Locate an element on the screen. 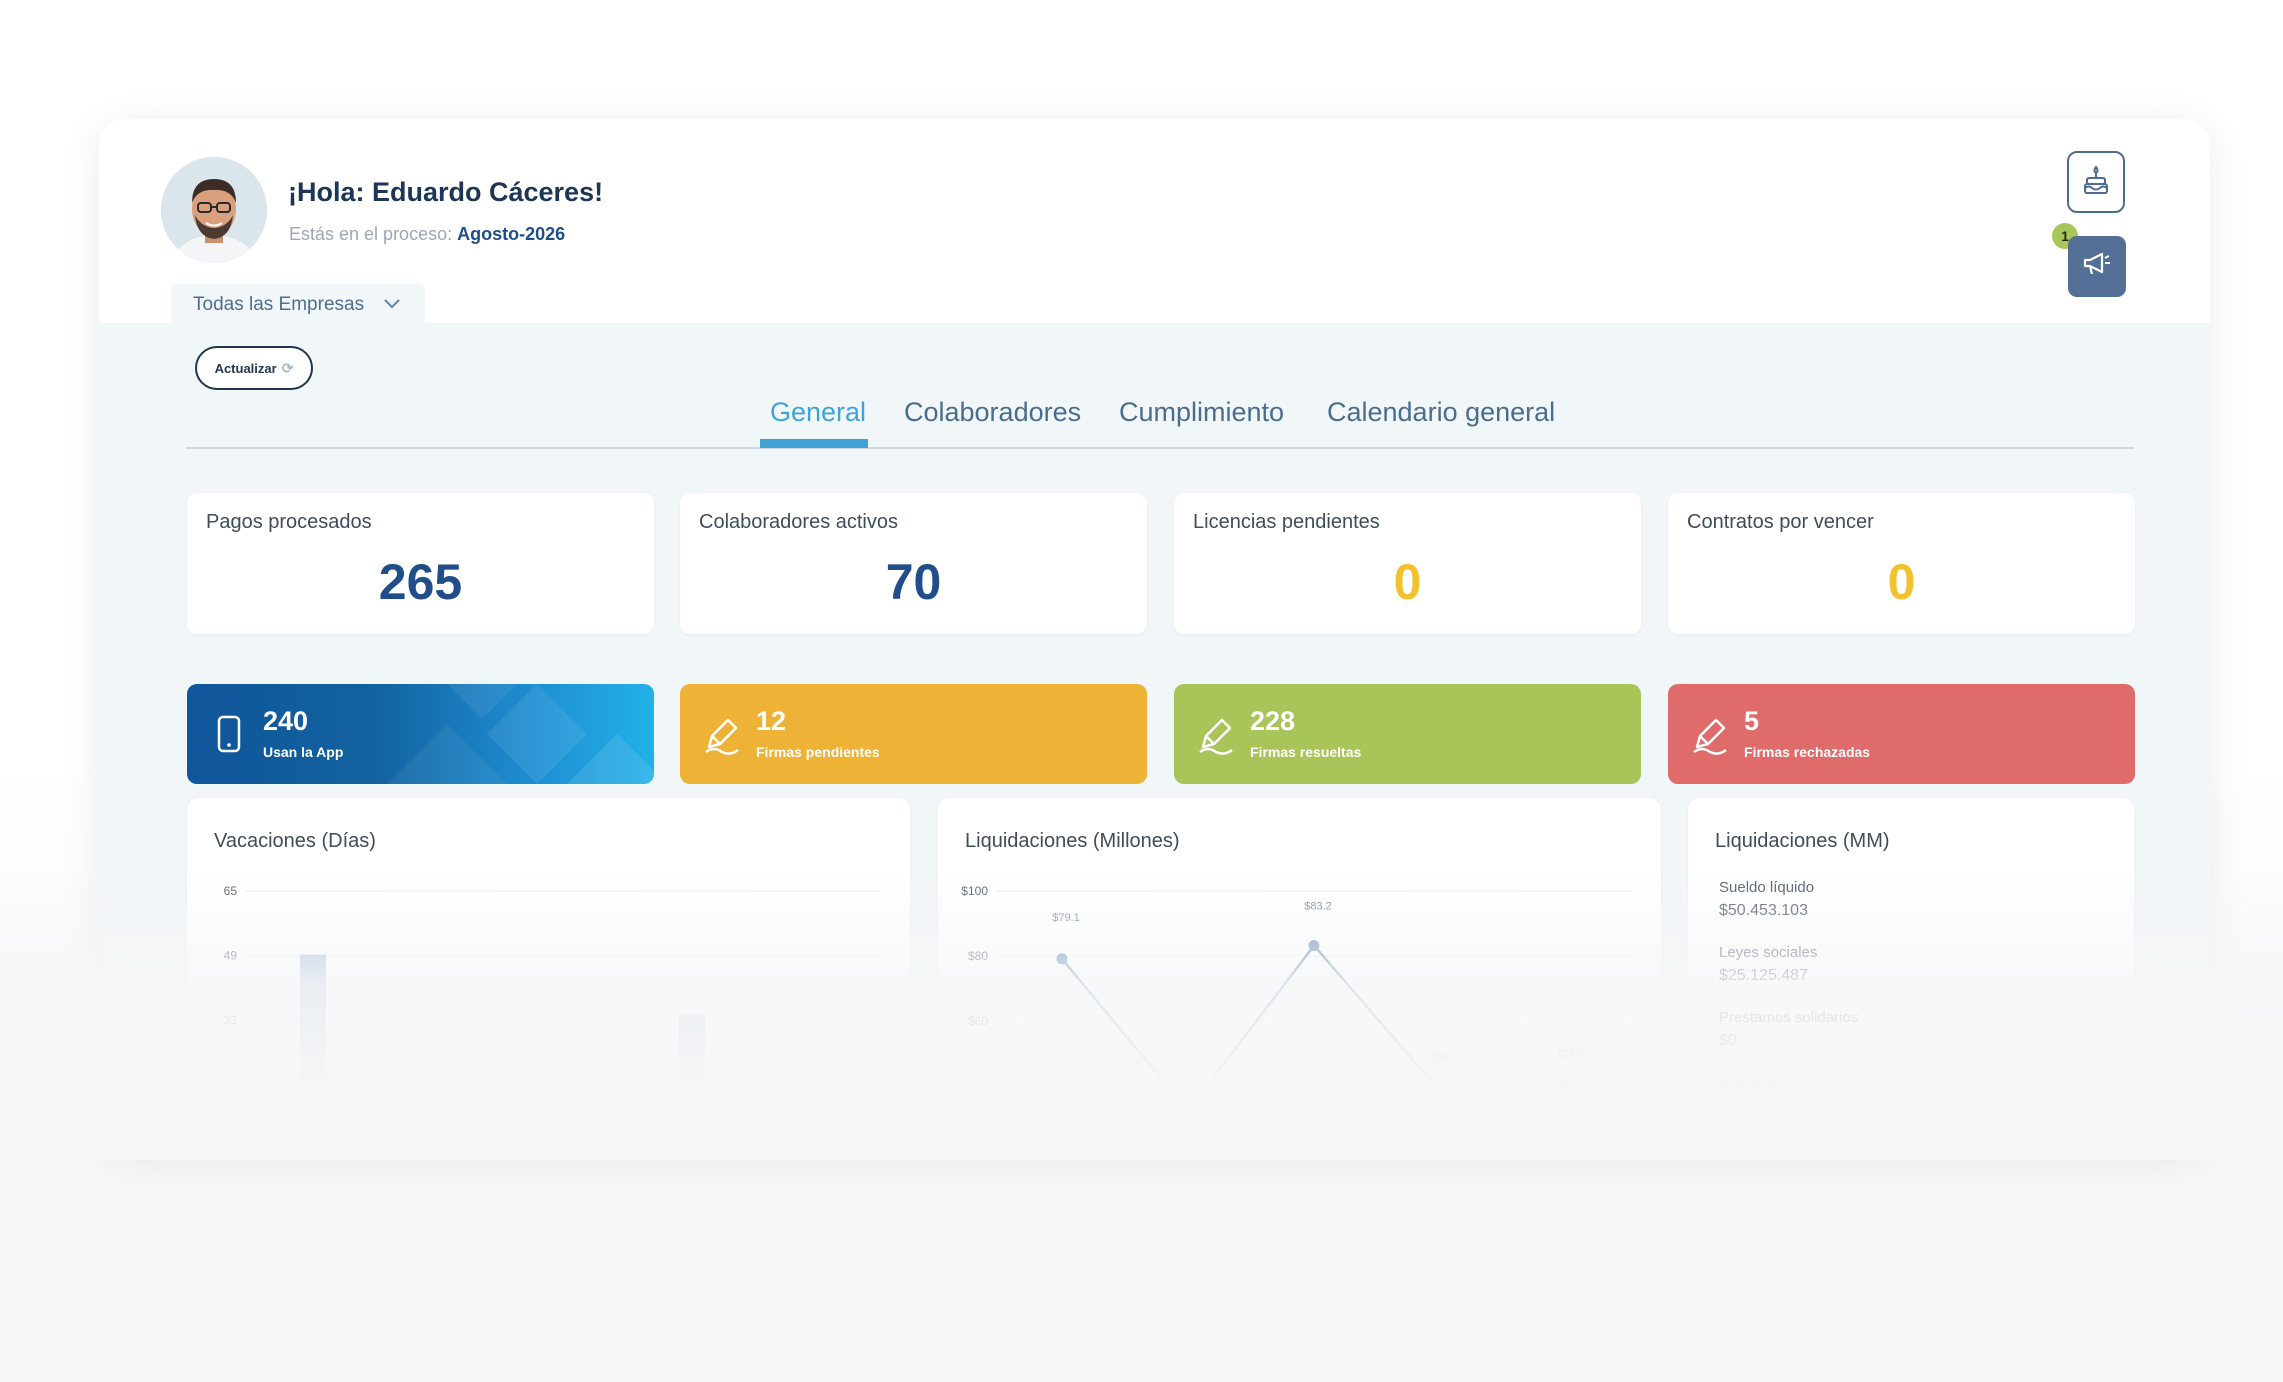  kpi-value: 70 is located at coordinates (913, 582).